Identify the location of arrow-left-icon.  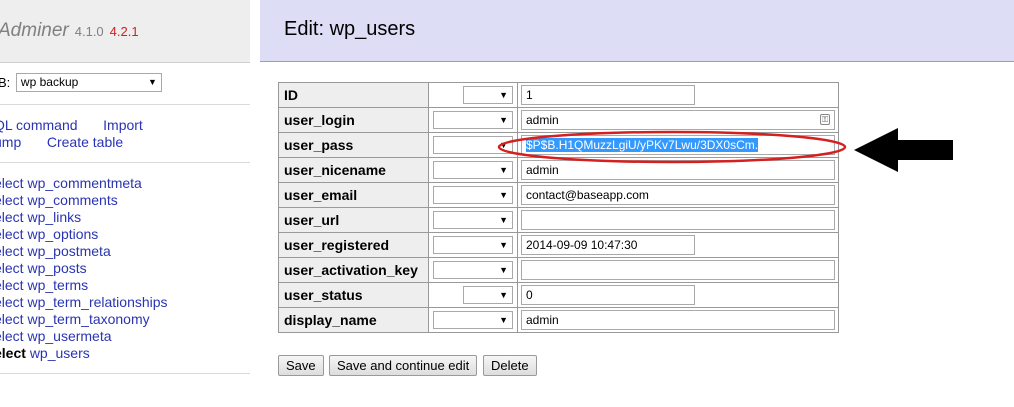
(903, 150).